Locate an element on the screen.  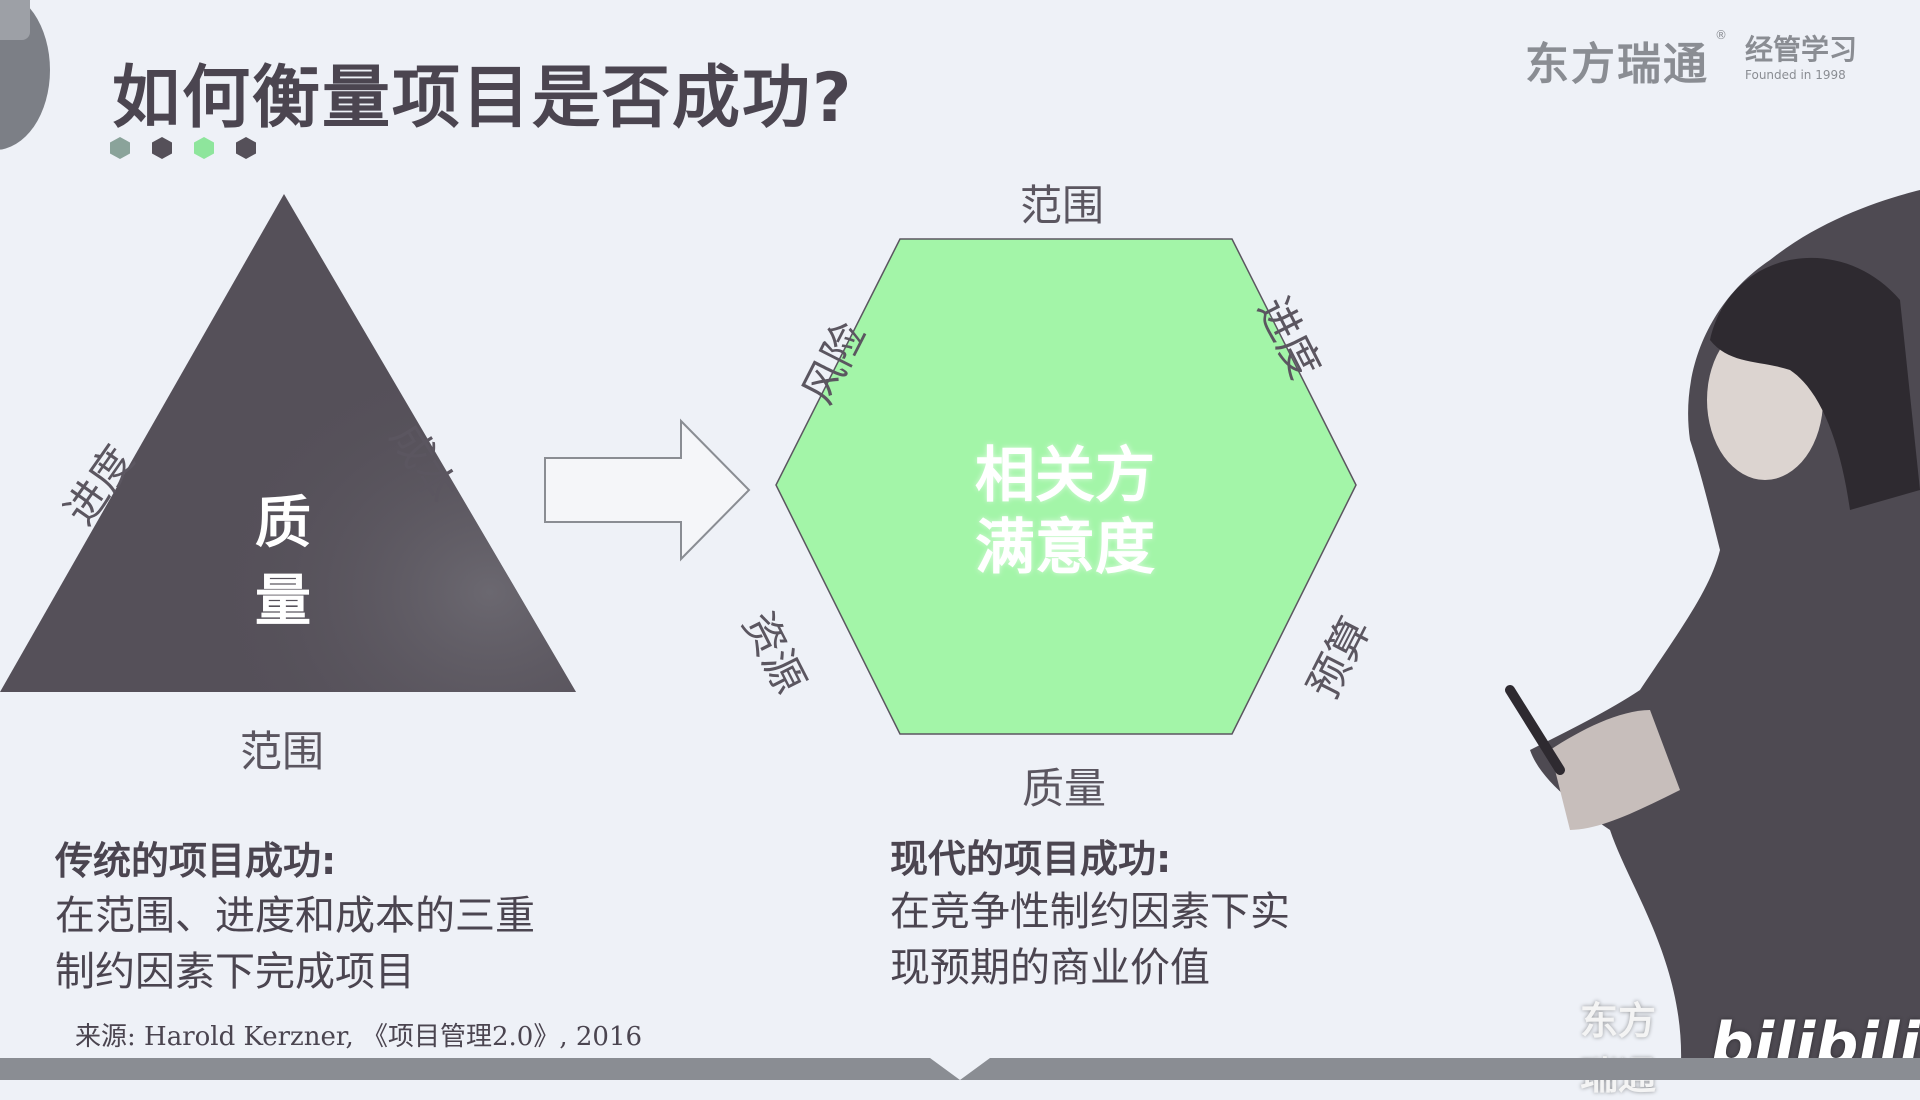
hexagon-label-top: 范围 is located at coordinates (1062, 205).